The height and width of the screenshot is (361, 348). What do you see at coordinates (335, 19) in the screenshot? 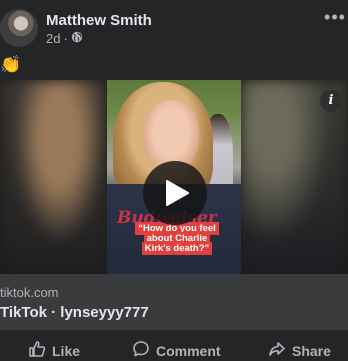
I see `more-horizontal-icon: •••` at bounding box center [335, 19].